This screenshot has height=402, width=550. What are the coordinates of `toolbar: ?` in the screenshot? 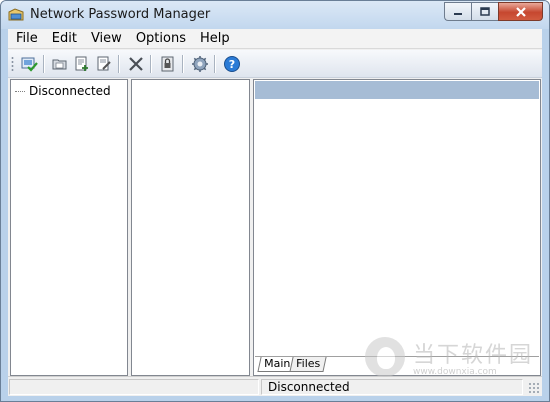 It's located at (275, 64).